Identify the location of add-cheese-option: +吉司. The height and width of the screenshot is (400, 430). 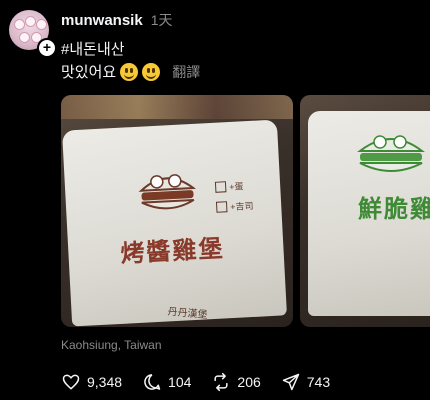
(234, 206).